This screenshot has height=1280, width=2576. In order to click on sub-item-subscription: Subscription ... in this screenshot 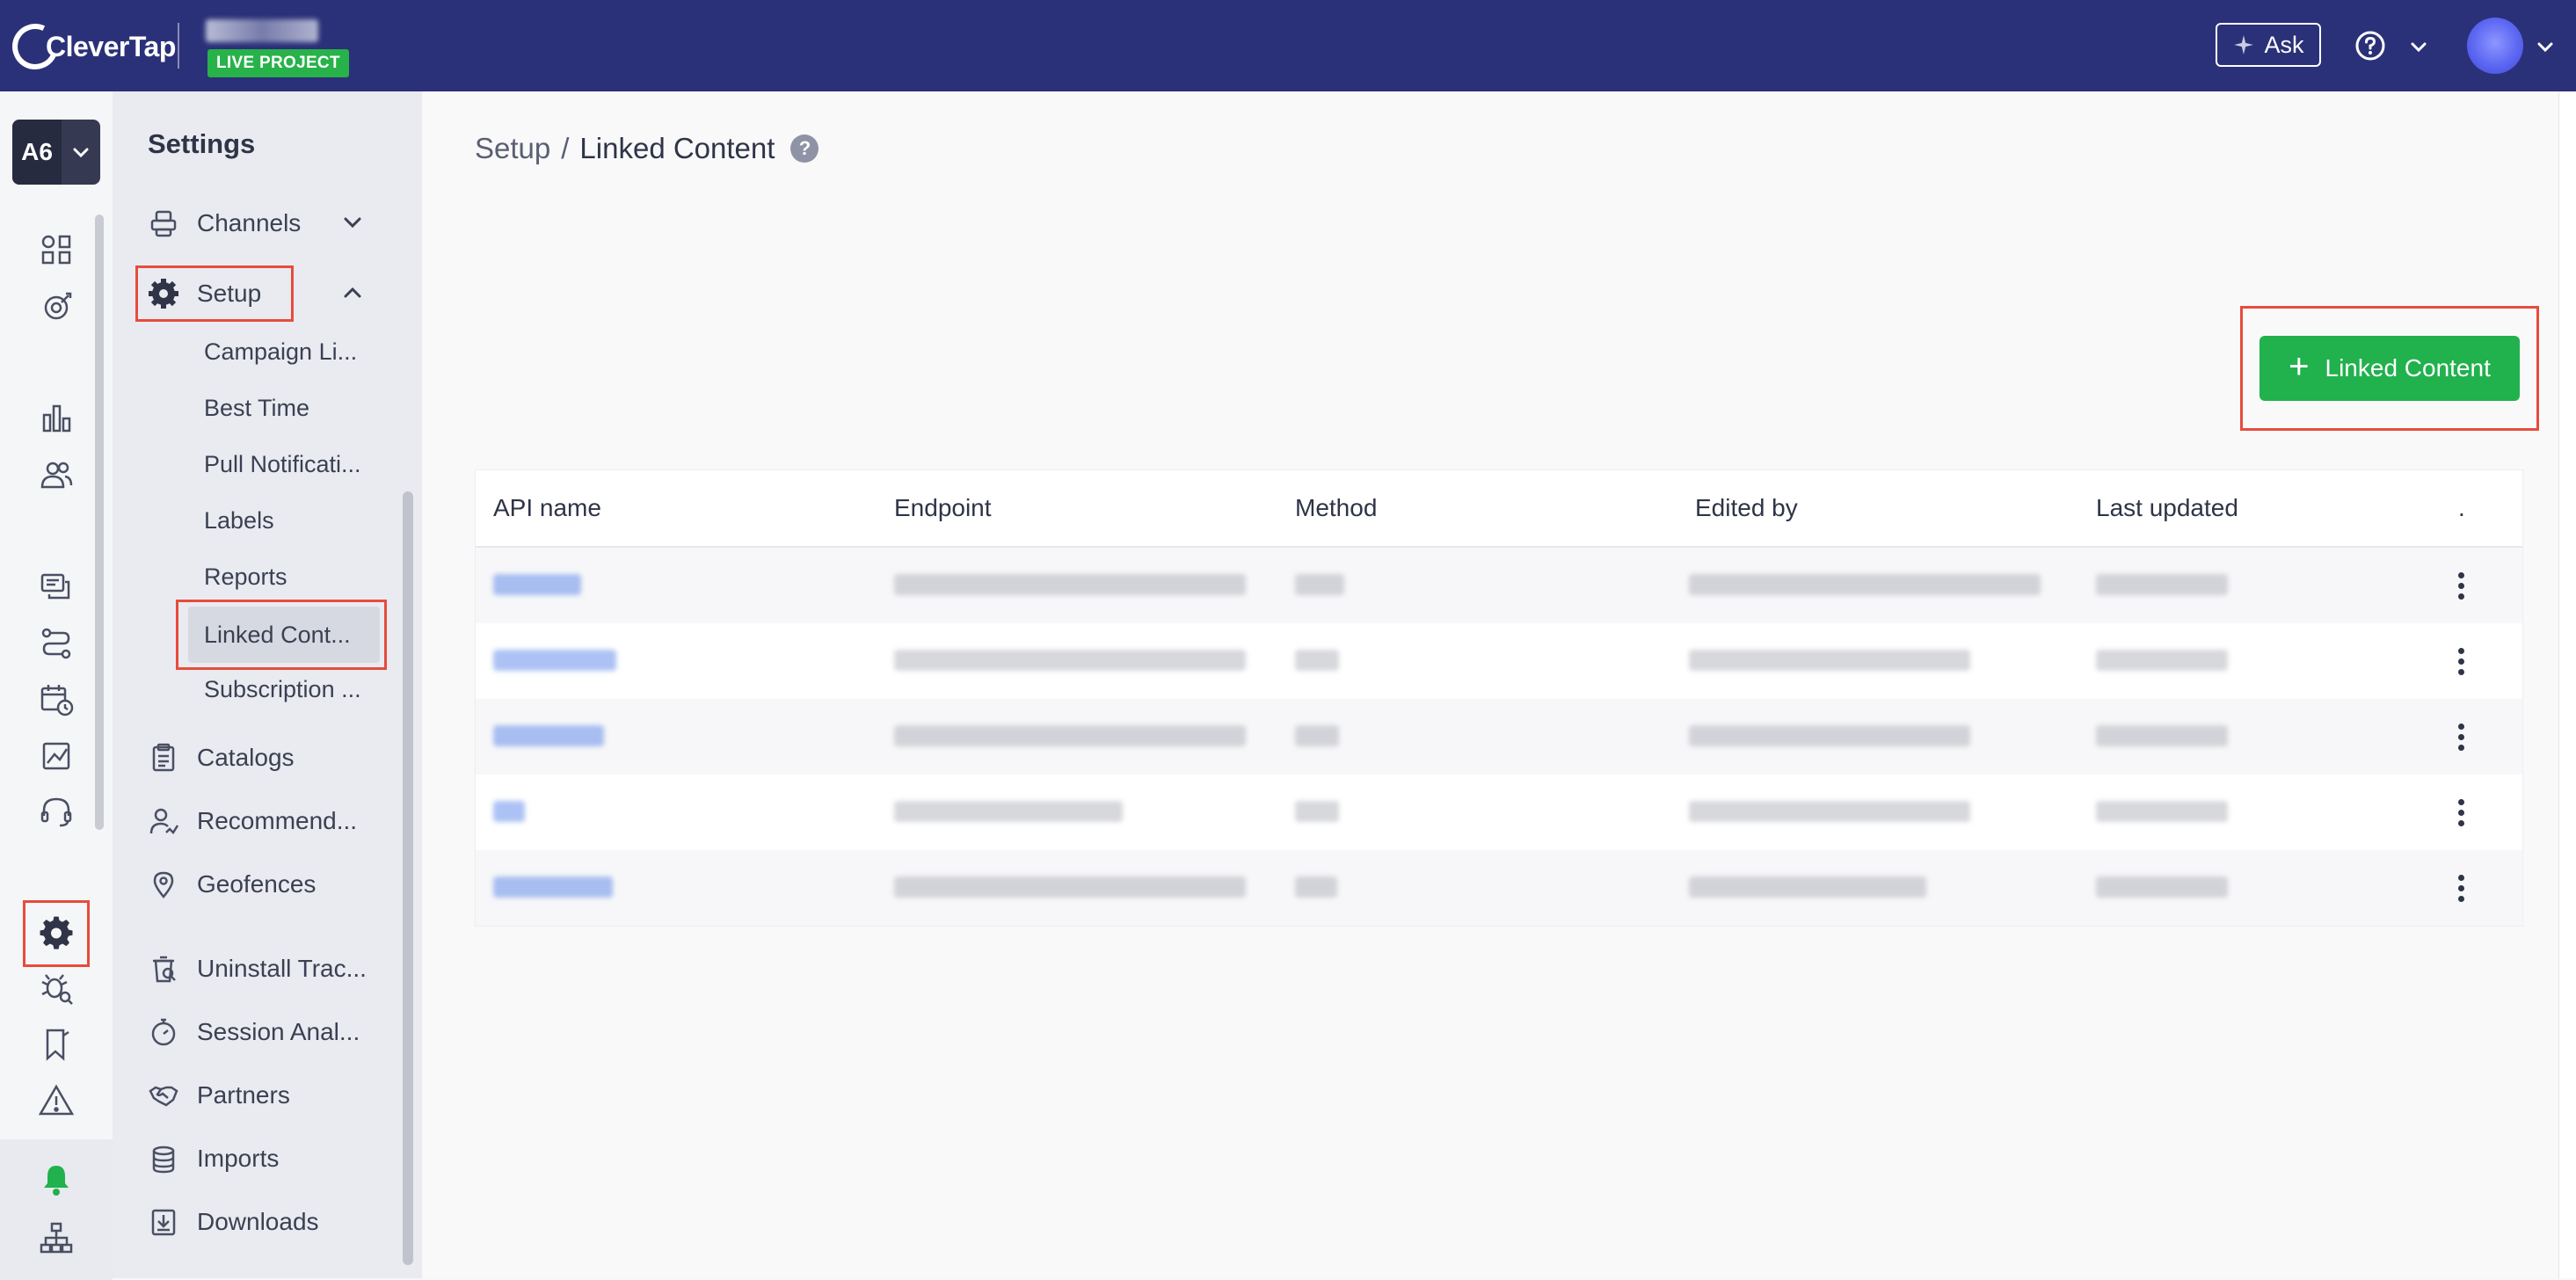, I will do `click(282, 689)`.